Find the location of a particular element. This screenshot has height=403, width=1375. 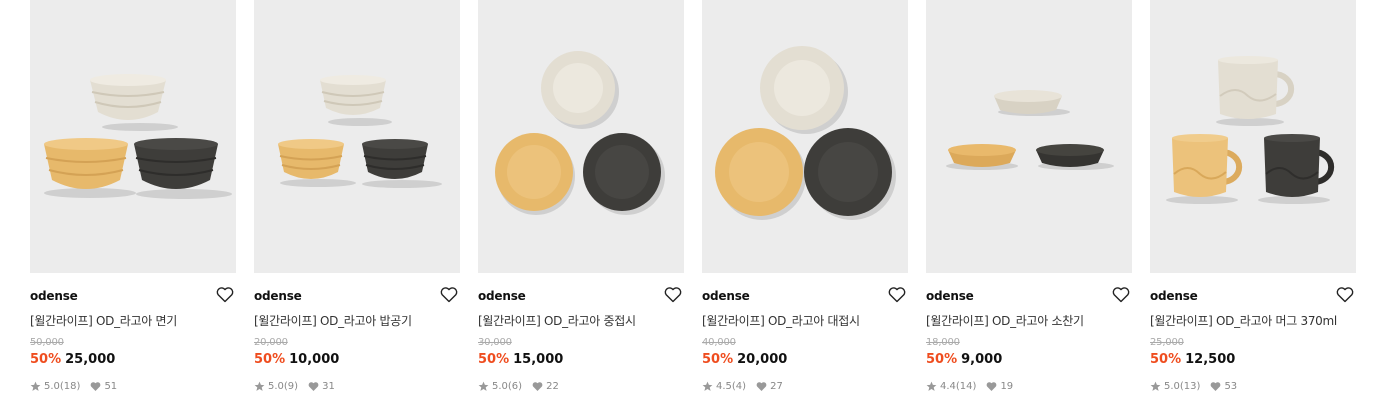

review-count: (4) is located at coordinates (739, 386).